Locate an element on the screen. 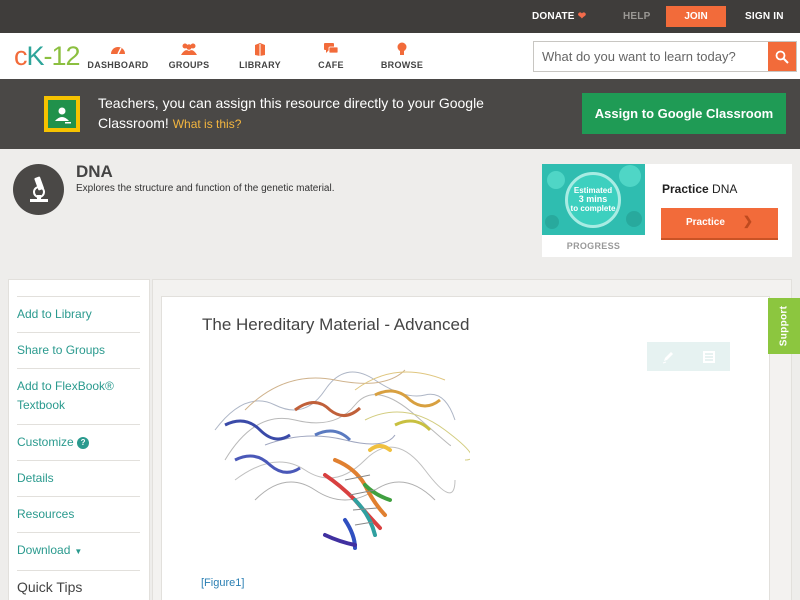 This screenshot has height=600, width=800. progress-image: Estimated 3 mins to complete is located at coordinates (593, 199).